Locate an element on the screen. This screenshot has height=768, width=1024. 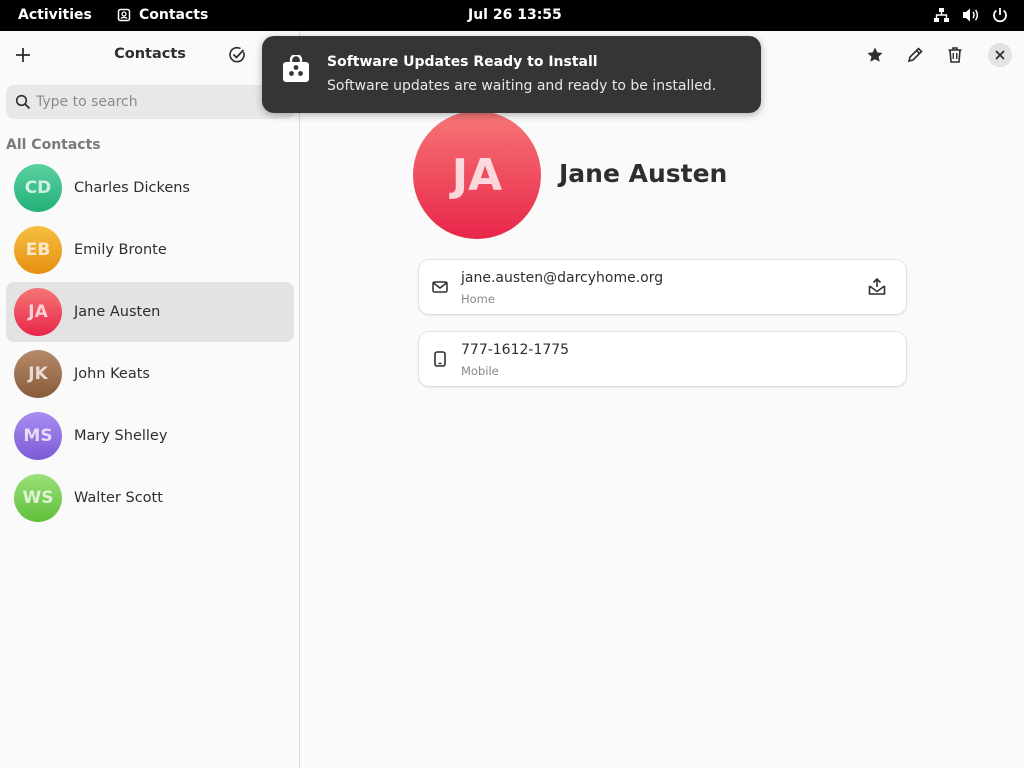
app-menu: Contacts is located at coordinates (162, 15).